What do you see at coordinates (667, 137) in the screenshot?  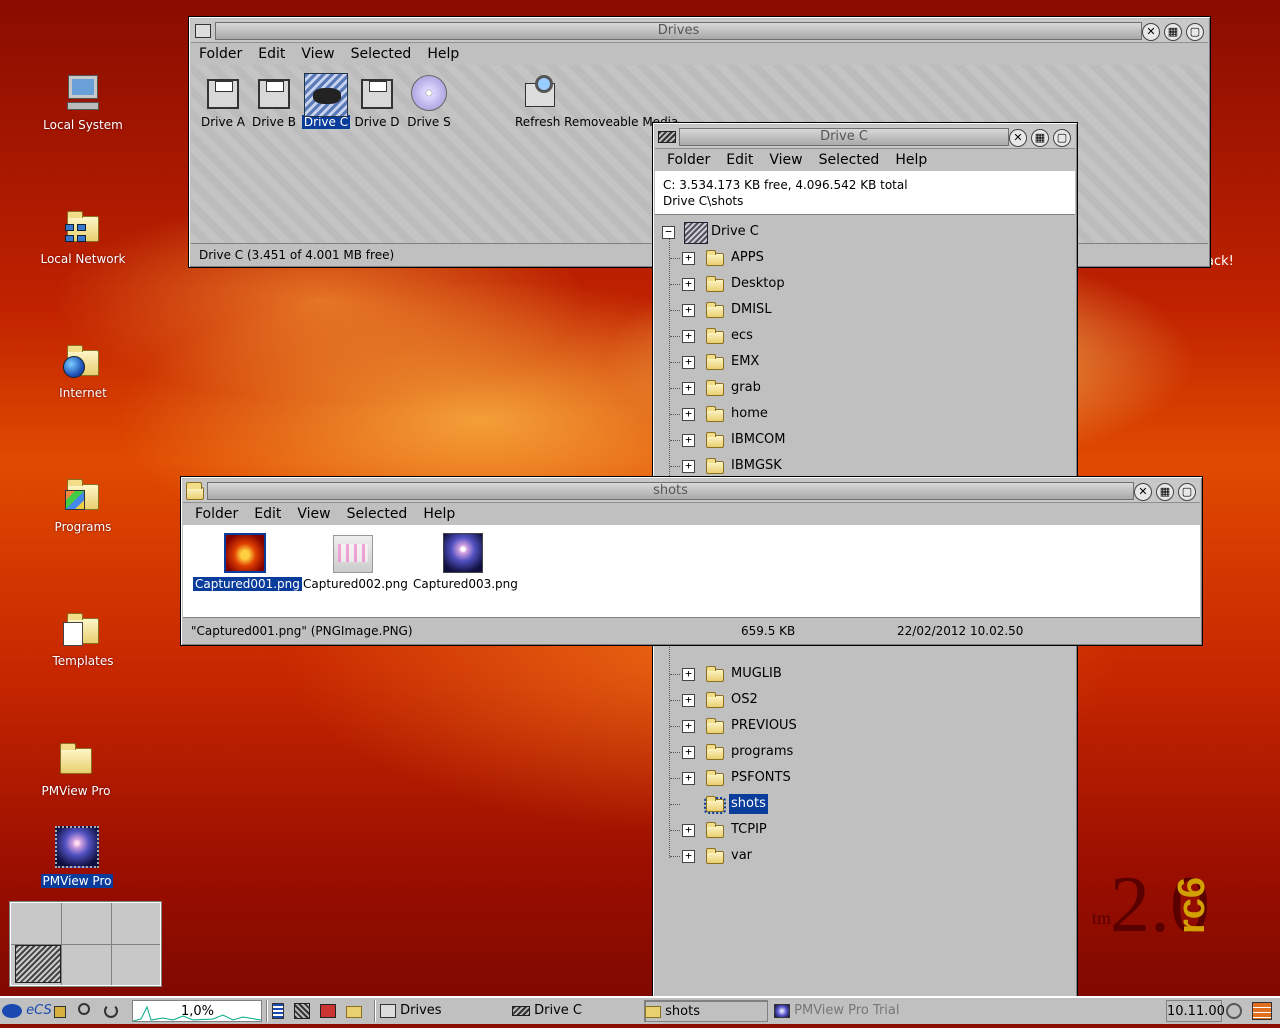 I see `drive-c-system-menu-icon` at bounding box center [667, 137].